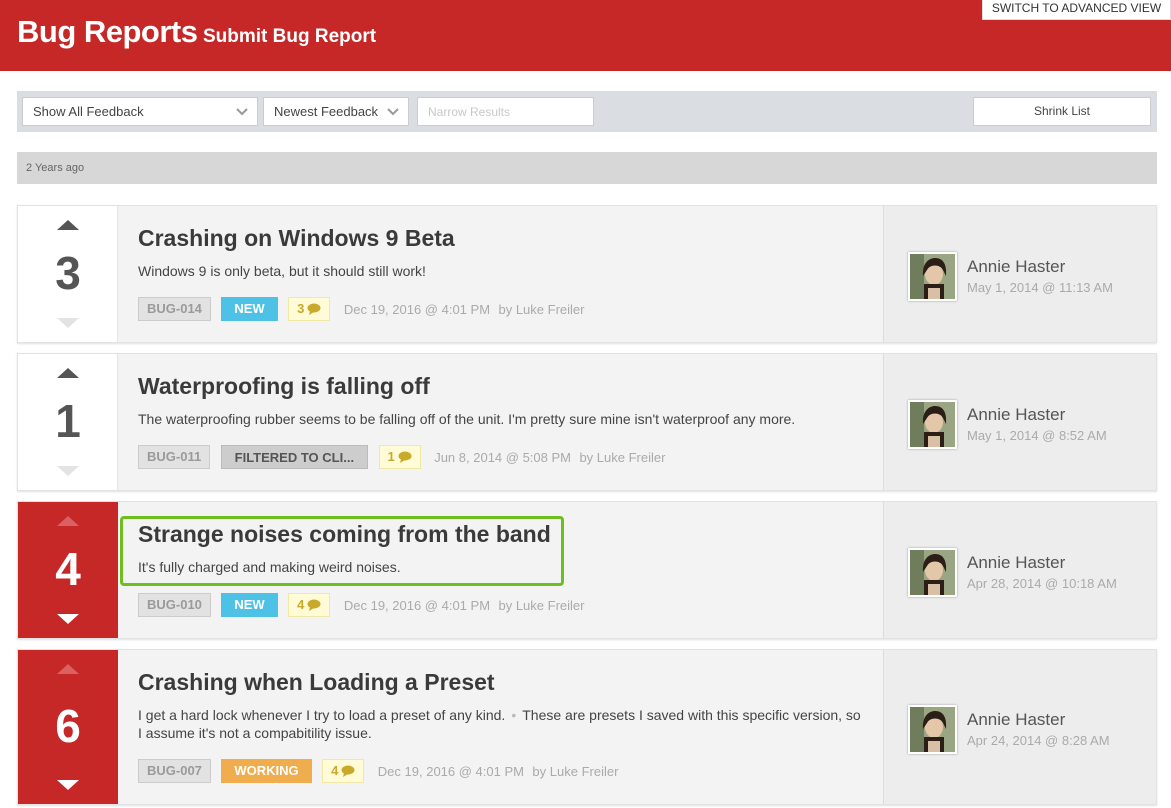 This screenshot has width=1171, height=808. I want to click on bug-id-badge: BUG-010, so click(174, 605).